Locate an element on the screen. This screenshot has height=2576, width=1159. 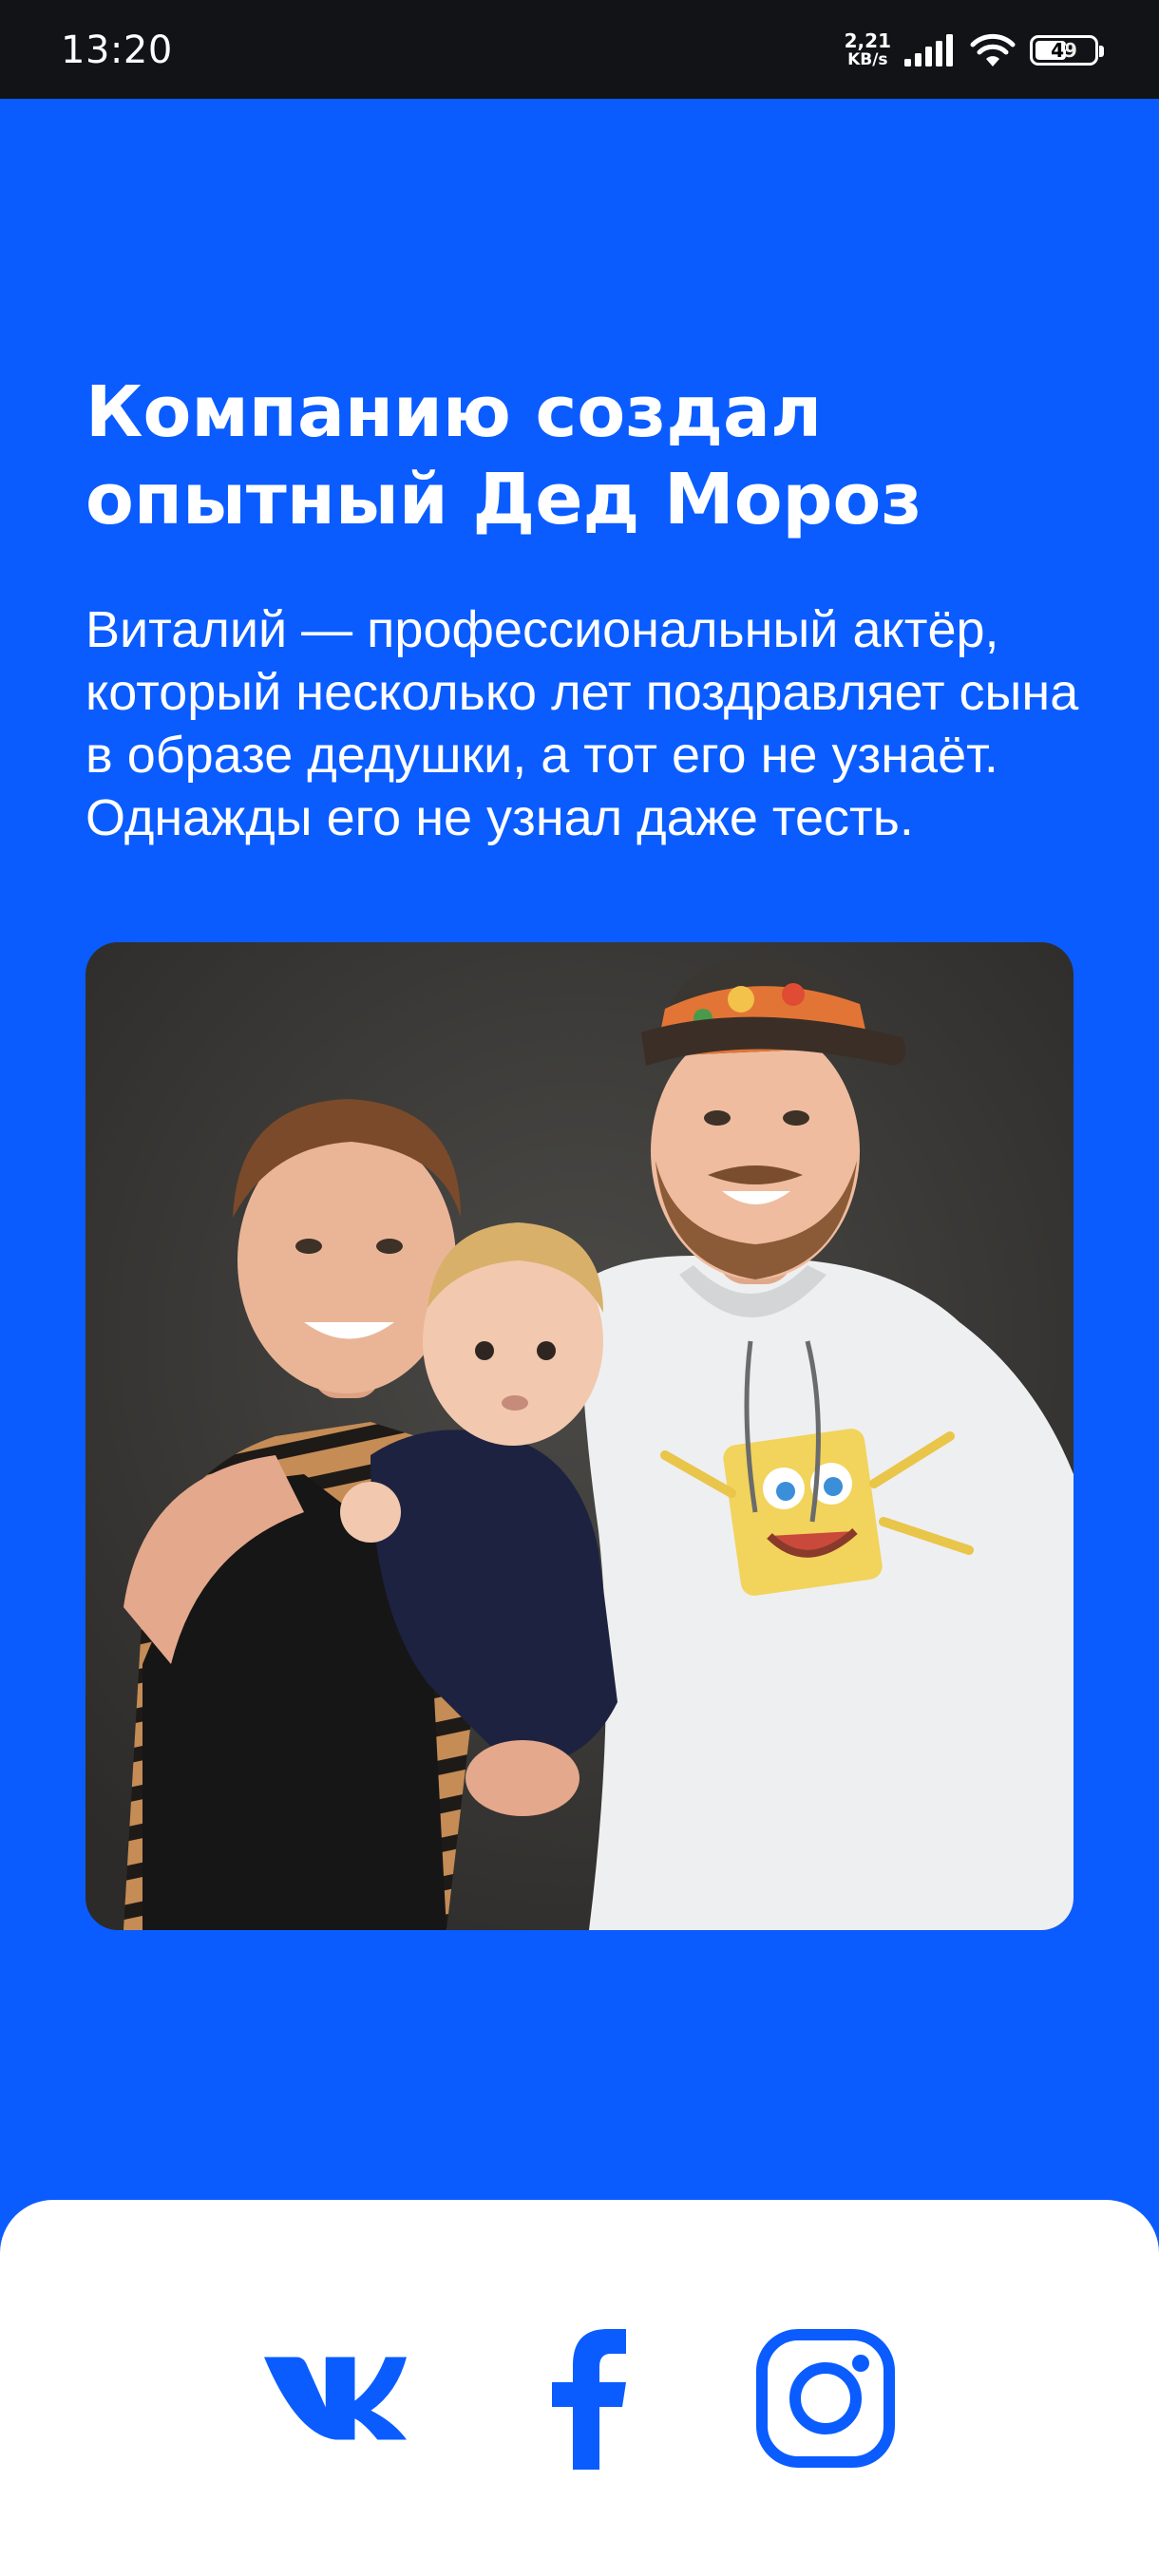
page-title: Компанию создал опытный Дед Мороз is located at coordinates (504, 455).